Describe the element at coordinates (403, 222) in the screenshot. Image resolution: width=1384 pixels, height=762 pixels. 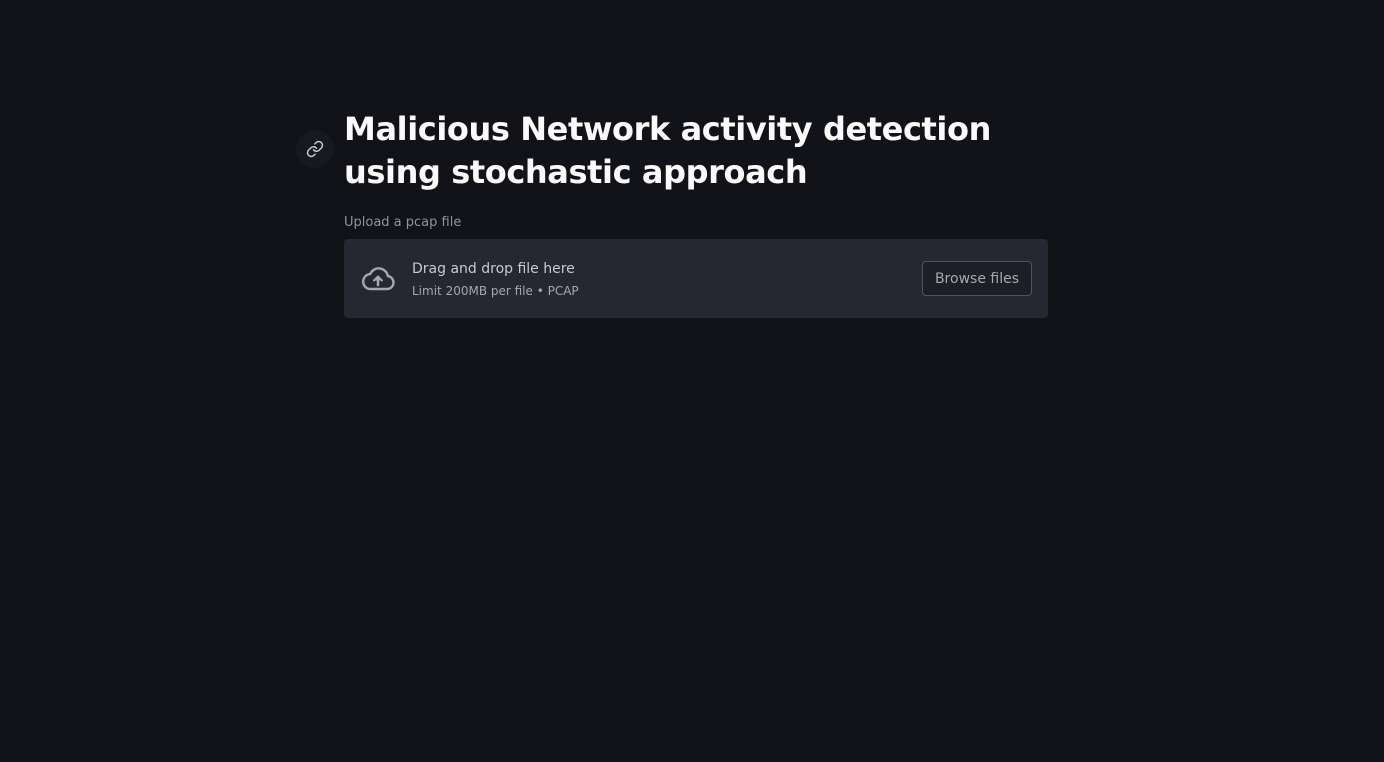
I see `file-uploader-label: Upload a pcap file` at that location.